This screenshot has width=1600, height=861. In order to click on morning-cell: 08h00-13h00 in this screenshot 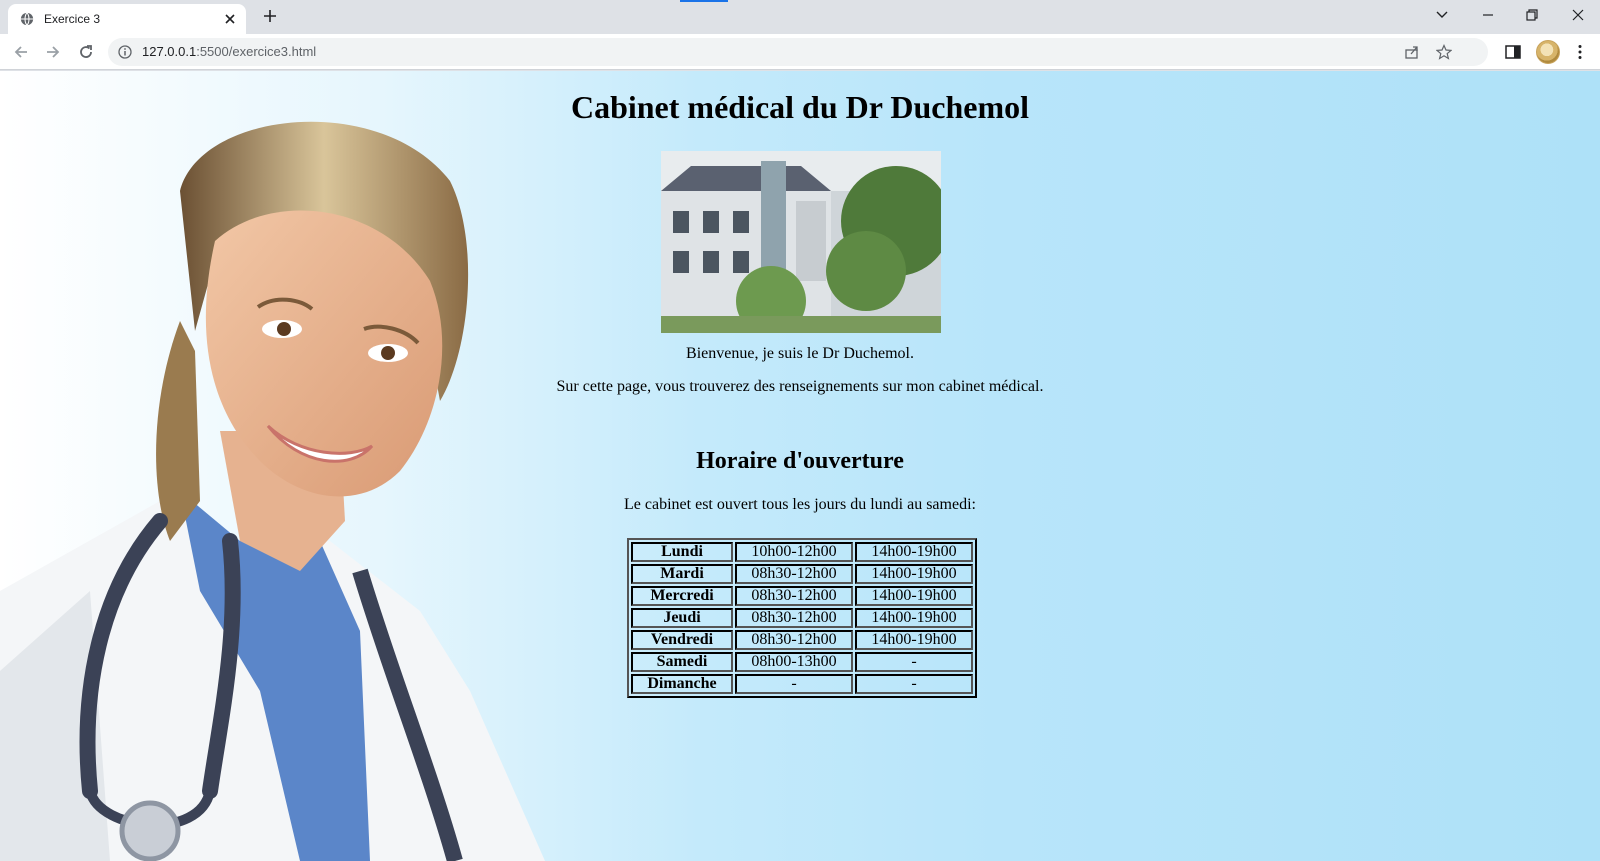, I will do `click(794, 662)`.